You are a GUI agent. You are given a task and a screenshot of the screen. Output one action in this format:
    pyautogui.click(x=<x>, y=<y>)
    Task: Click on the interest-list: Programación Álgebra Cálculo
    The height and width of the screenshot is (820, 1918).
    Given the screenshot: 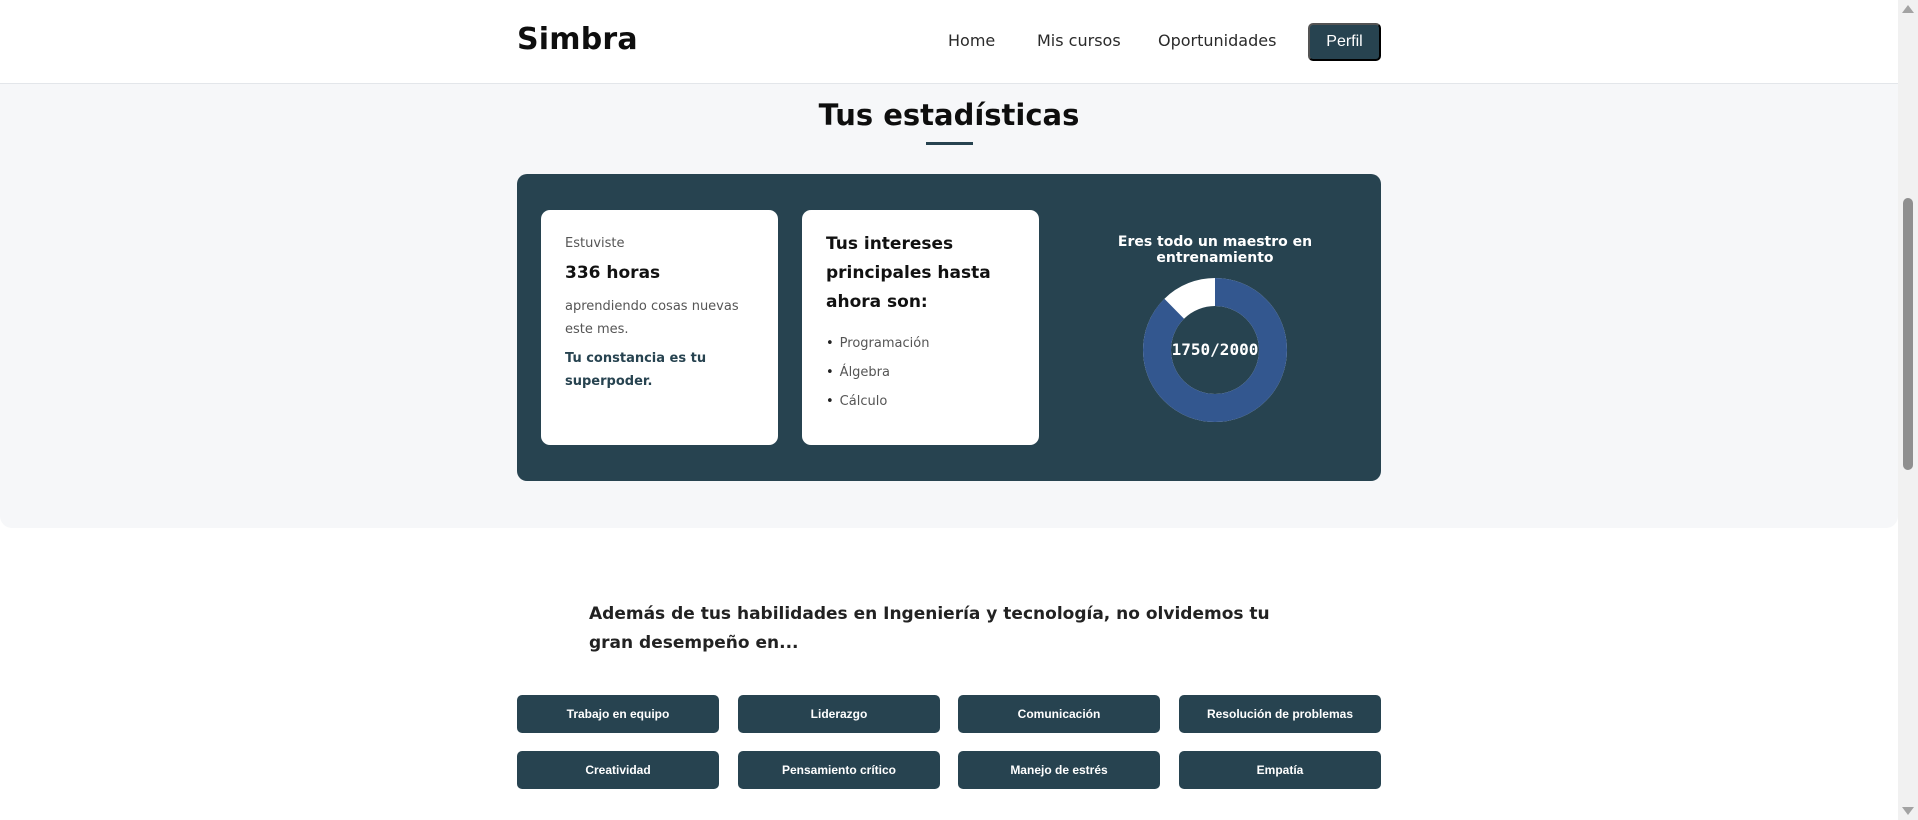 What is the action you would take?
    pyautogui.click(x=920, y=372)
    